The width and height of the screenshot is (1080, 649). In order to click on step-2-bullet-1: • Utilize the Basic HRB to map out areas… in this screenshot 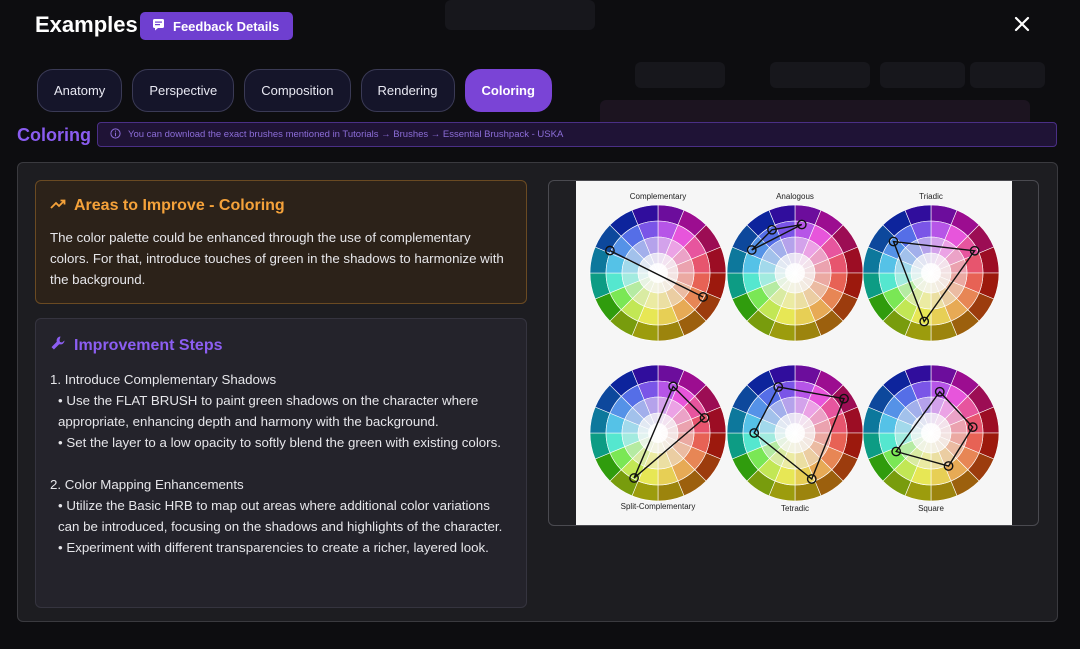, I will do `click(280, 516)`.